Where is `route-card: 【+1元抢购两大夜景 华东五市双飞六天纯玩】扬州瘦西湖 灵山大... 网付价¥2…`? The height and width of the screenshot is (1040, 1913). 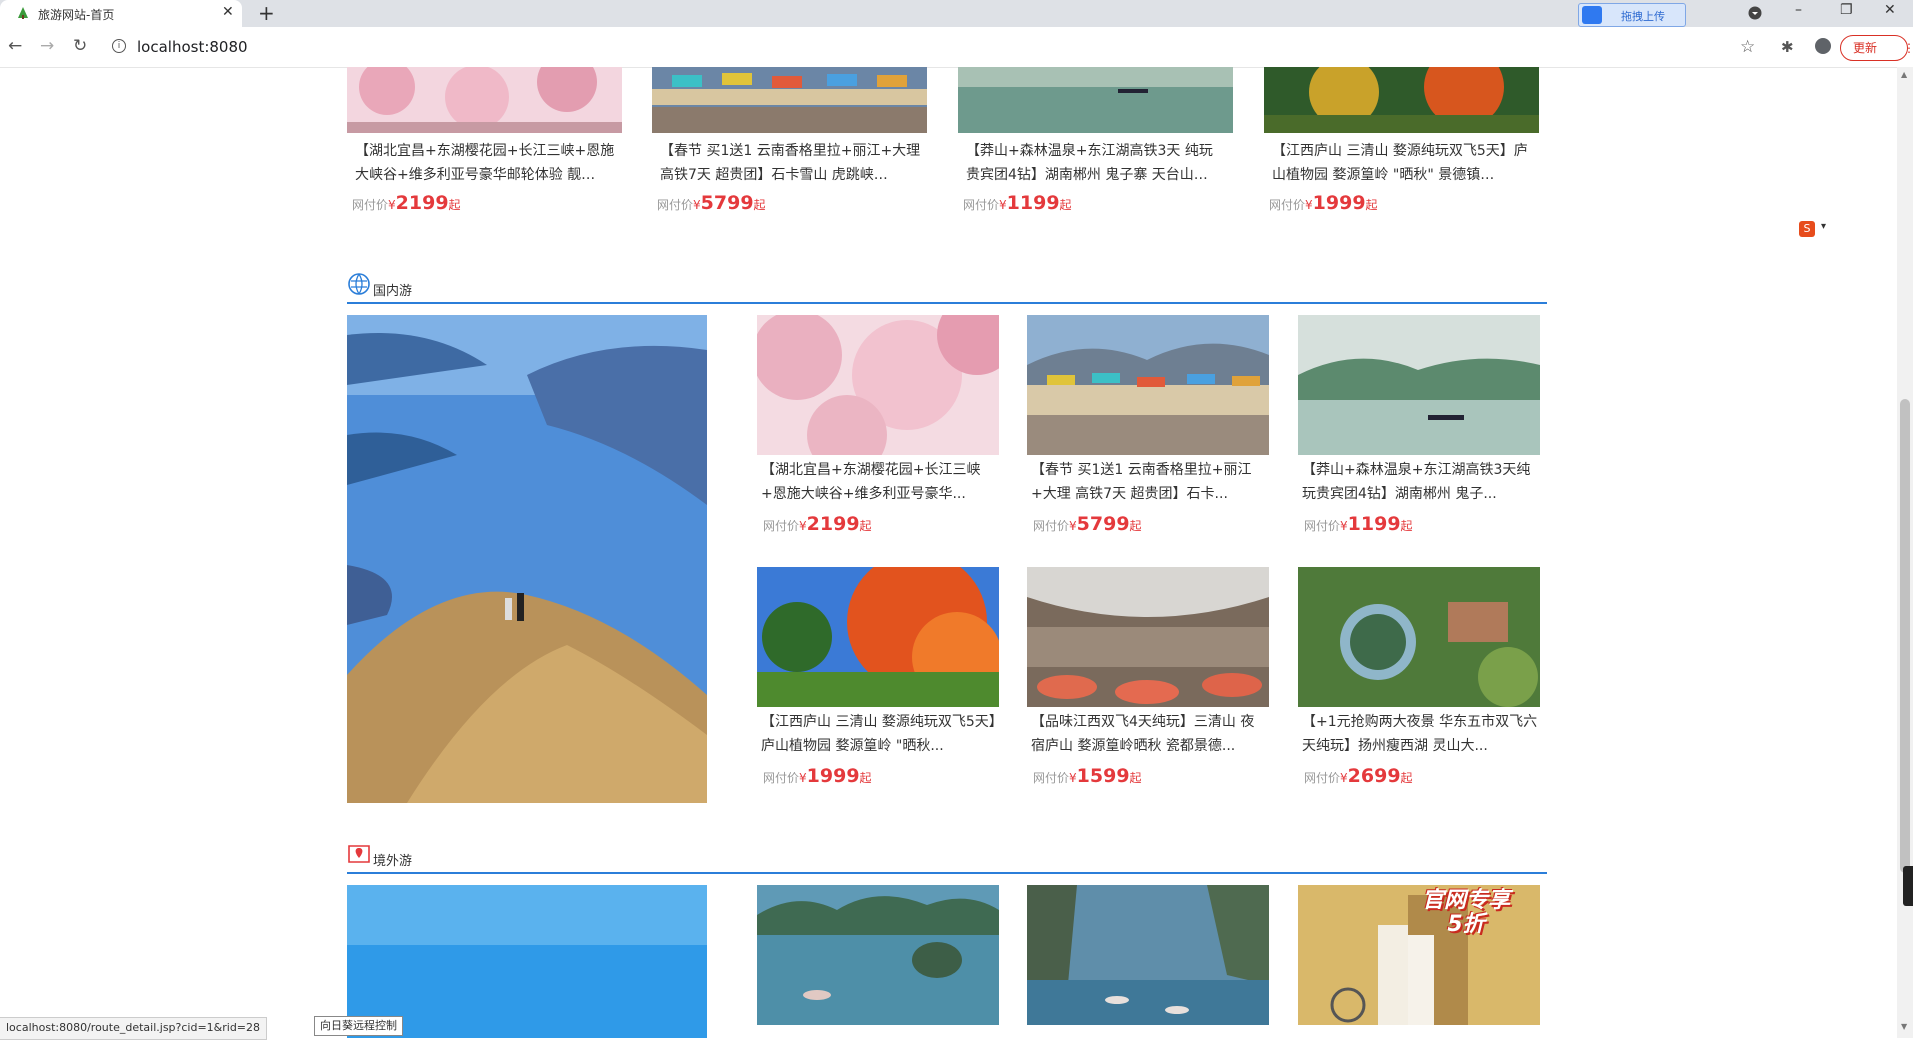
route-card: 【+1元抢购两大夜景 华东五市双飞六天纯玩】扬州瘦西湖 灵山大... 网付价¥2… is located at coordinates (1419, 682).